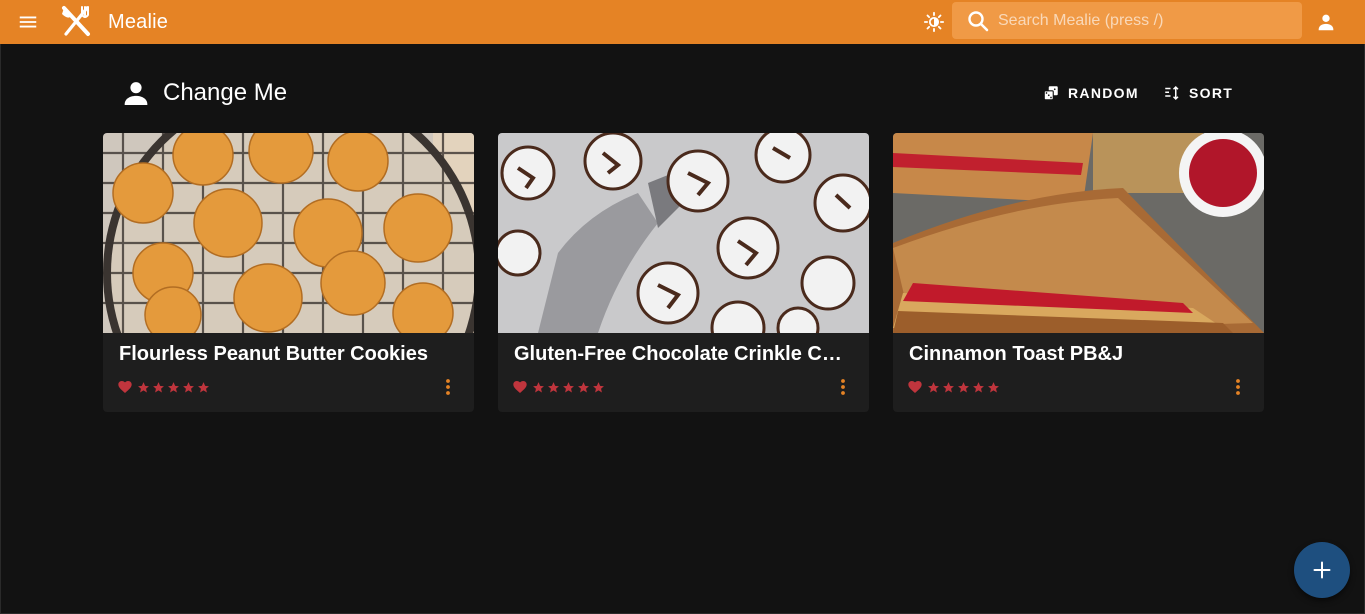  What do you see at coordinates (1211, 93) in the screenshot?
I see `sort-label: SORT` at bounding box center [1211, 93].